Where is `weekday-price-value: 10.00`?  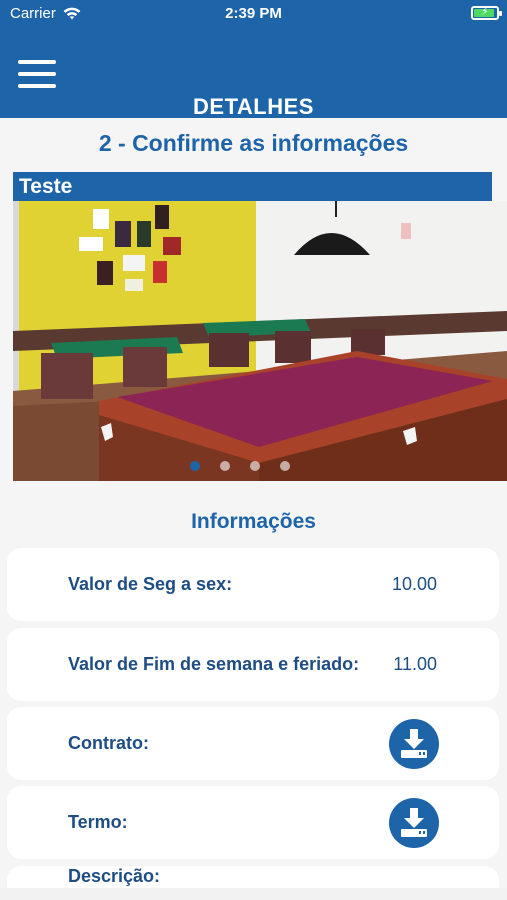
weekday-price-value: 10.00 is located at coordinates (414, 584).